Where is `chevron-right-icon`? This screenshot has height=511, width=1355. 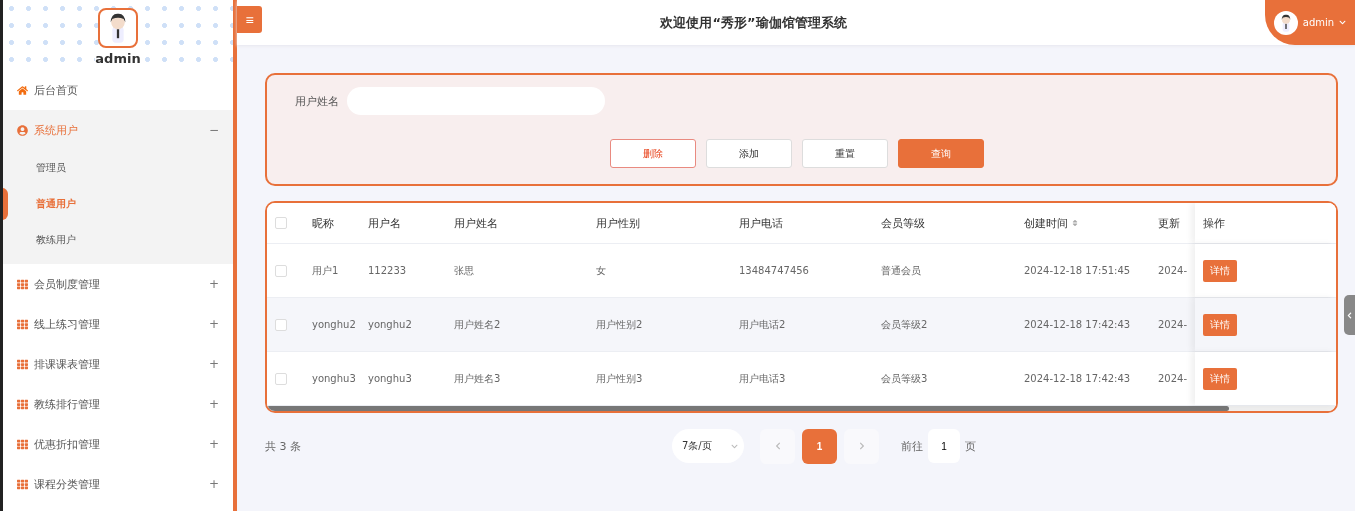 chevron-right-icon is located at coordinates (861, 446).